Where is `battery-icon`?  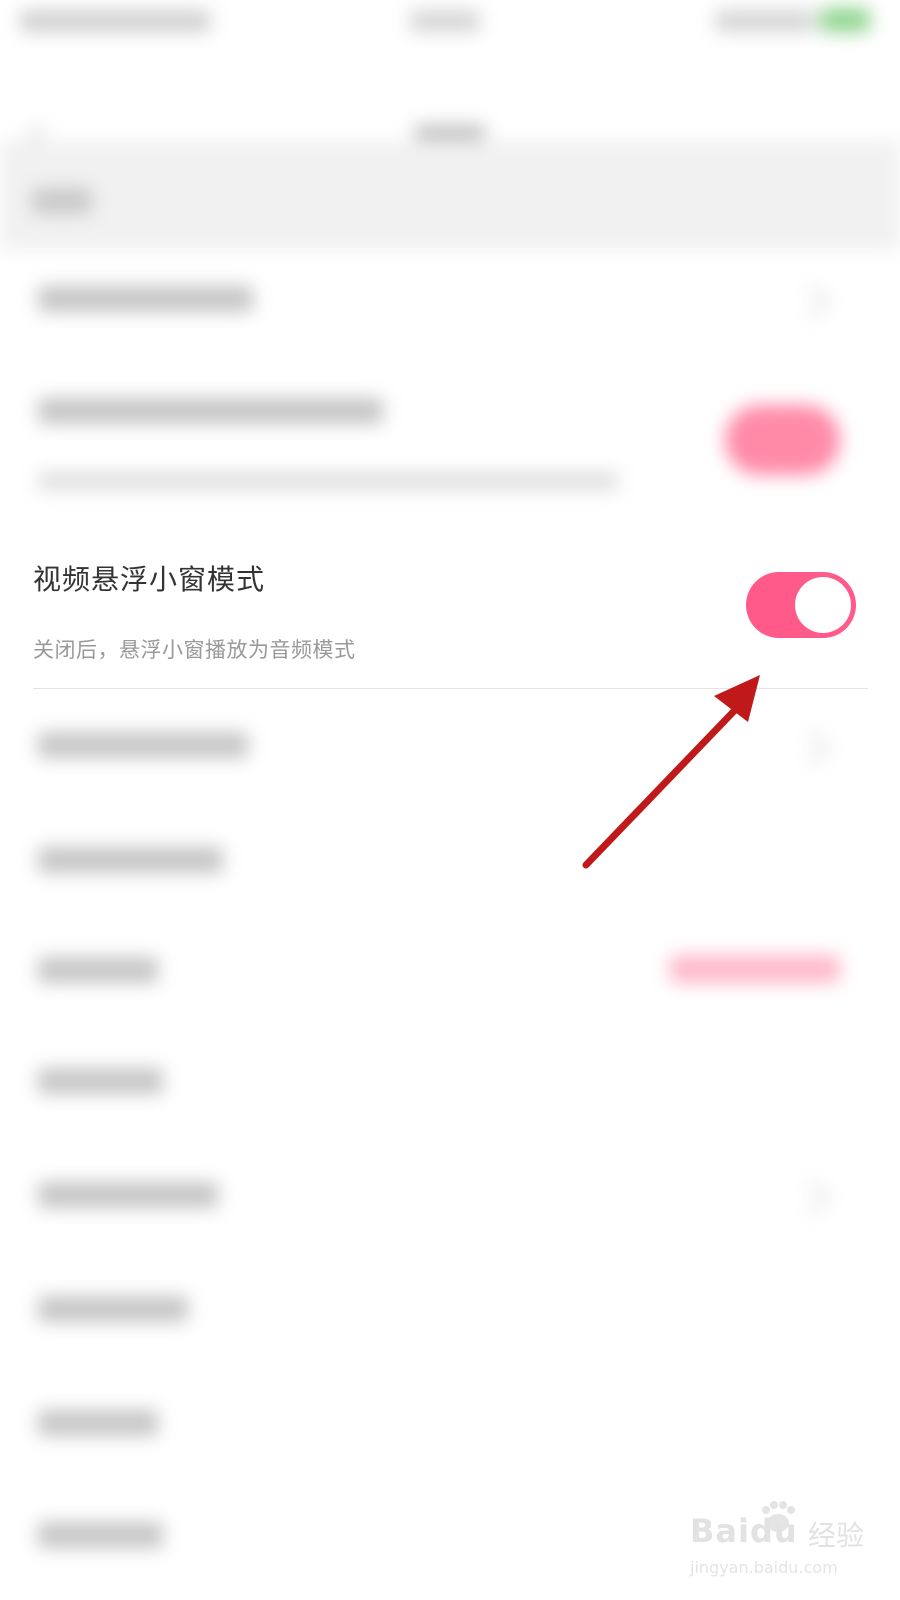 battery-icon is located at coordinates (845, 20).